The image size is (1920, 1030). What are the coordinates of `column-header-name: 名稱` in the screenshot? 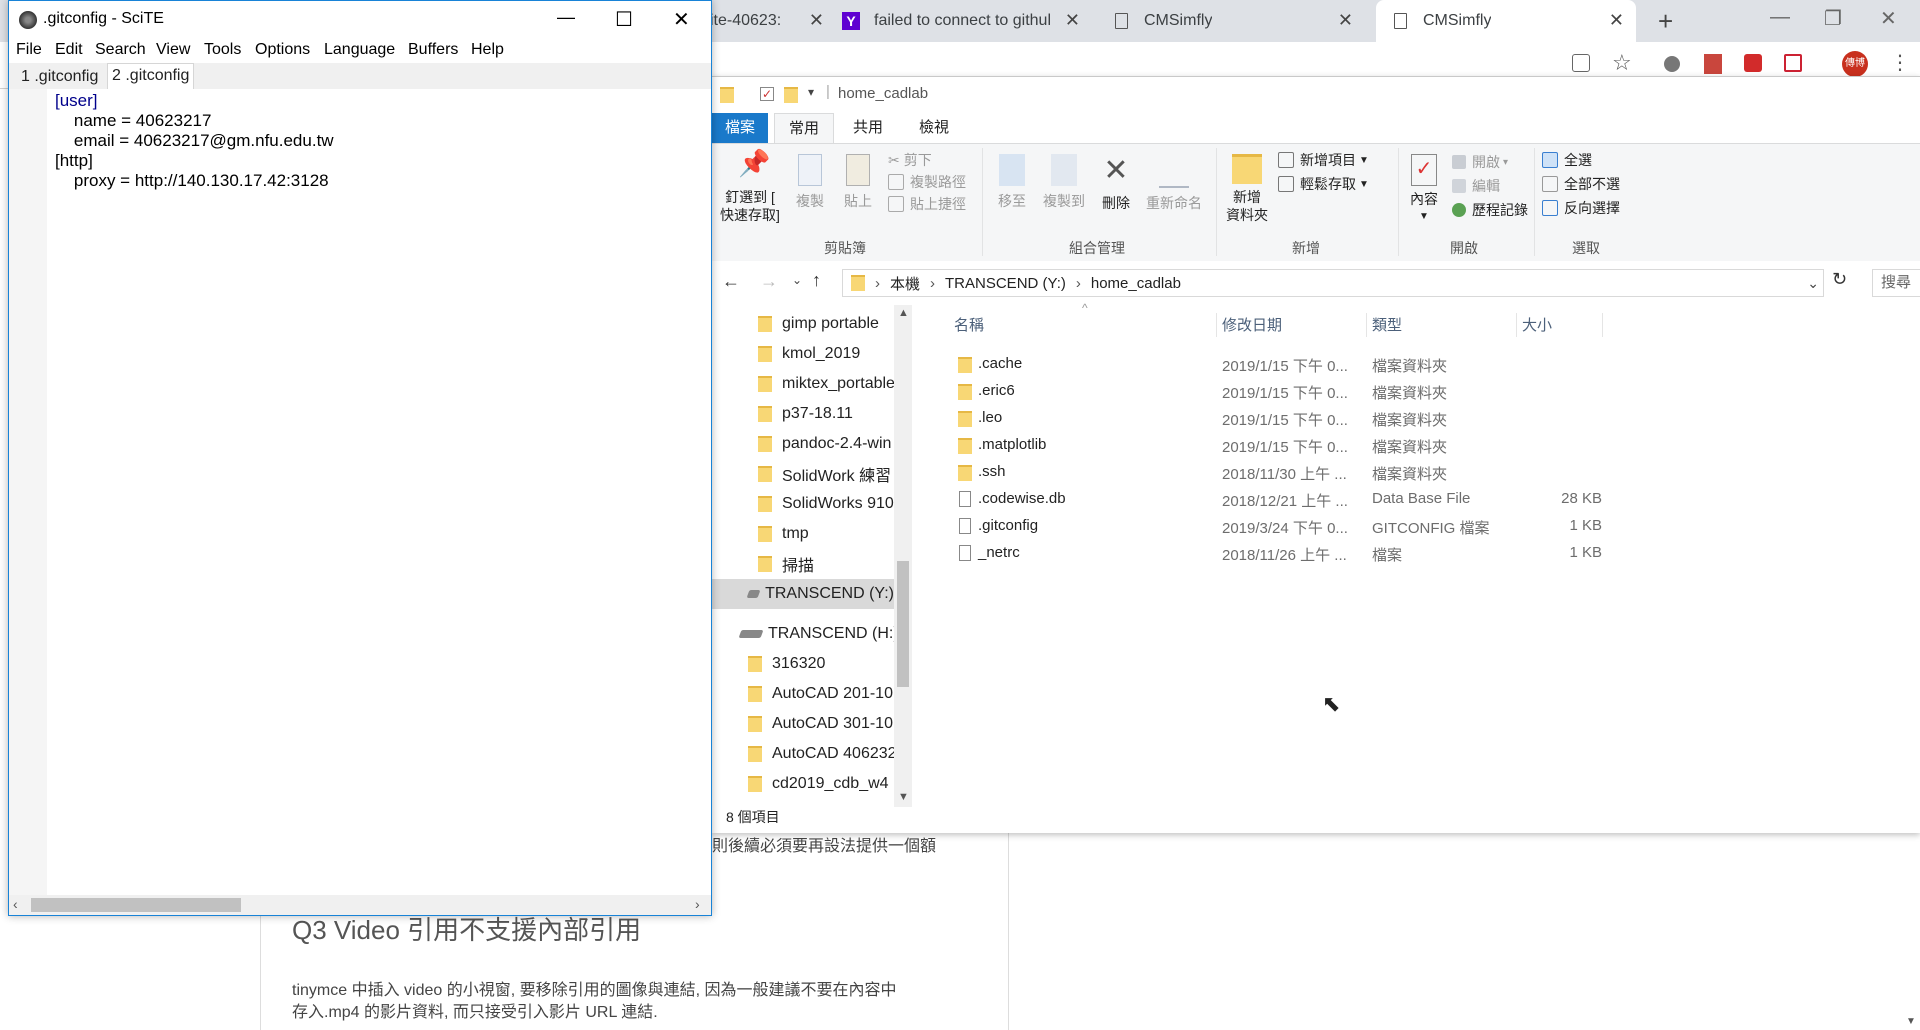 It's located at (969, 326).